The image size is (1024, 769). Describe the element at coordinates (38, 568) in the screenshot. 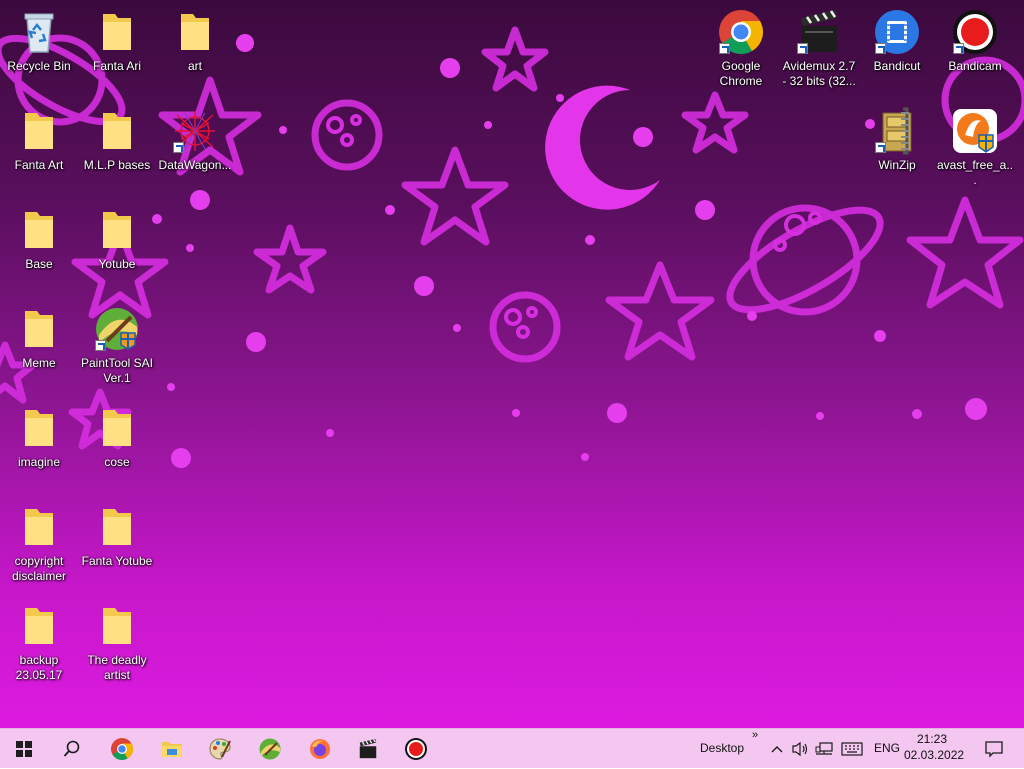

I see `desktop-icon-label: copyright disclaimer` at that location.